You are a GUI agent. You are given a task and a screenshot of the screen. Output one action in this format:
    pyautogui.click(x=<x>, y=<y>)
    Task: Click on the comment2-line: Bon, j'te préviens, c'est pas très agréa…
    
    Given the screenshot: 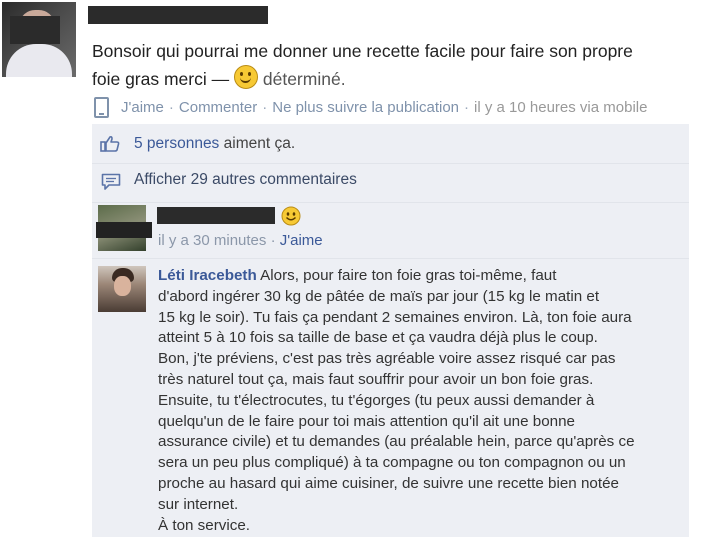 What is the action you would take?
    pyautogui.click(x=387, y=359)
    